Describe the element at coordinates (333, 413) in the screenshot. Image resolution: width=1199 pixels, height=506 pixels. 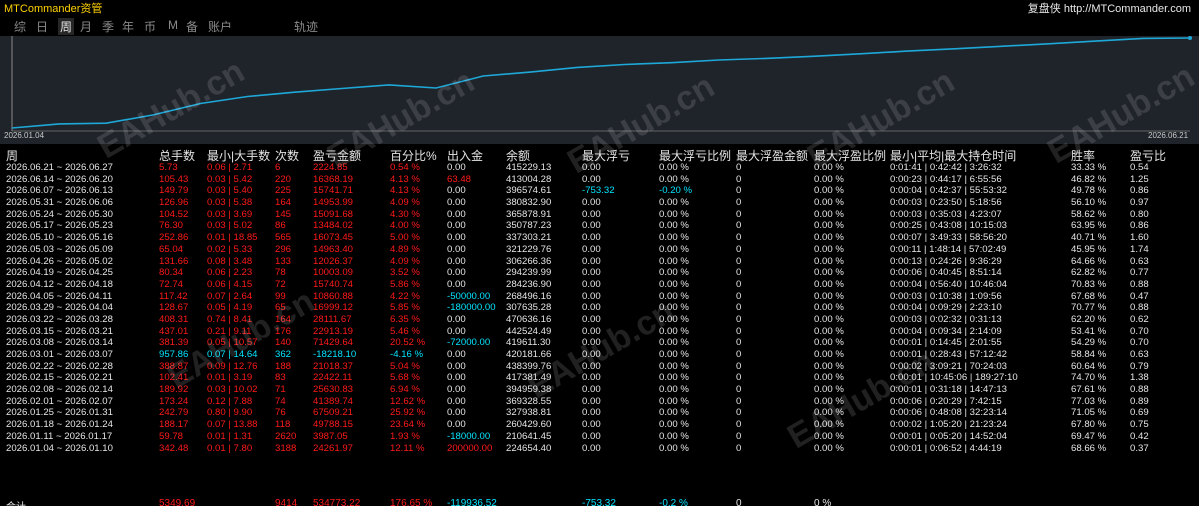
I see `cell-pnl: 67509.21` at that location.